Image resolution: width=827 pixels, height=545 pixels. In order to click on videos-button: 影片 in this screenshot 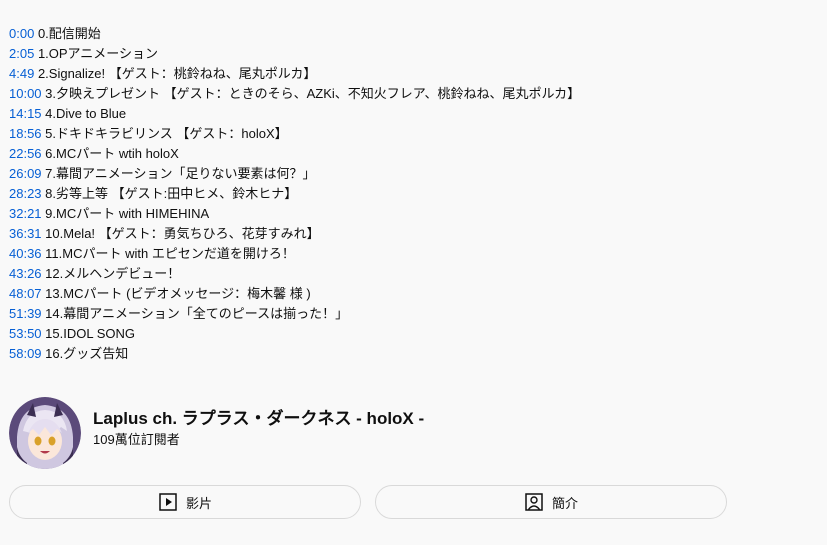, I will do `click(185, 502)`.